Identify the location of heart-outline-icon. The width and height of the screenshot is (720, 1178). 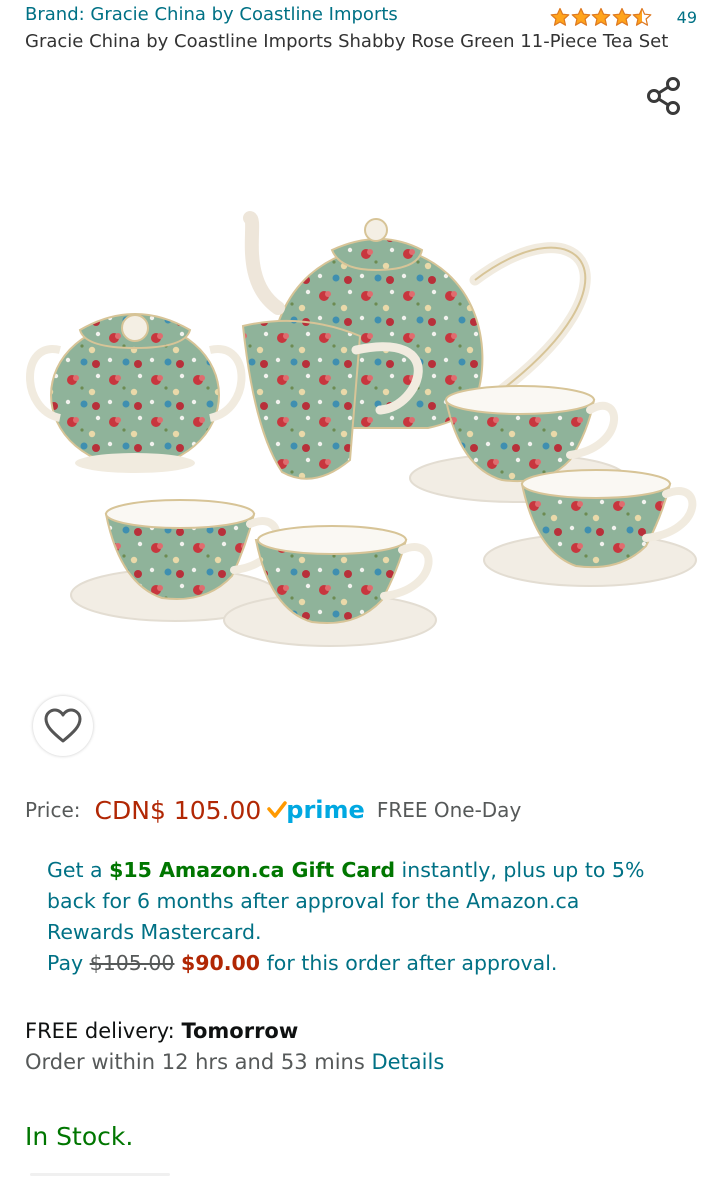
(63, 725).